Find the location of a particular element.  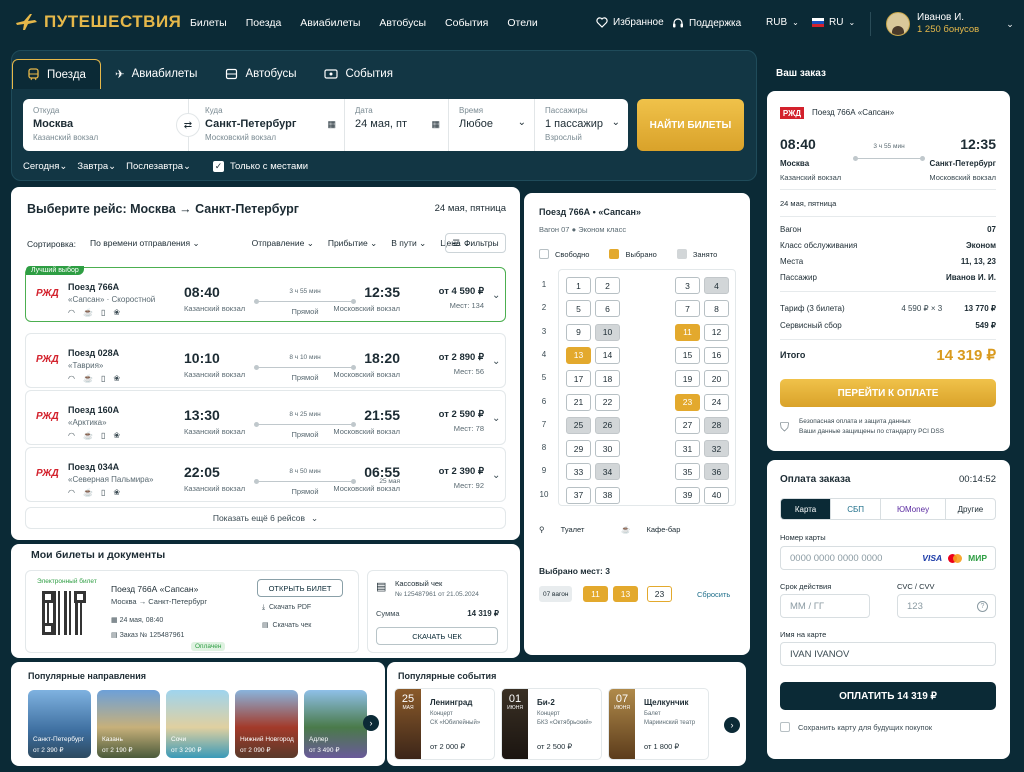

expiry-input: ММ / ГГ is located at coordinates (825, 606).